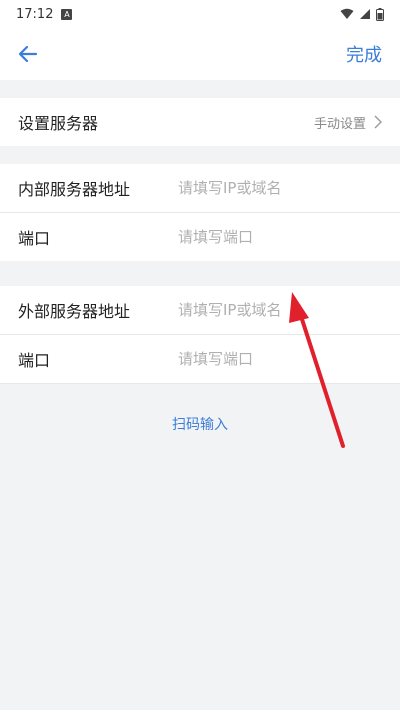 The height and width of the screenshot is (710, 400). I want to click on chevron-right-icon, so click(378, 122).